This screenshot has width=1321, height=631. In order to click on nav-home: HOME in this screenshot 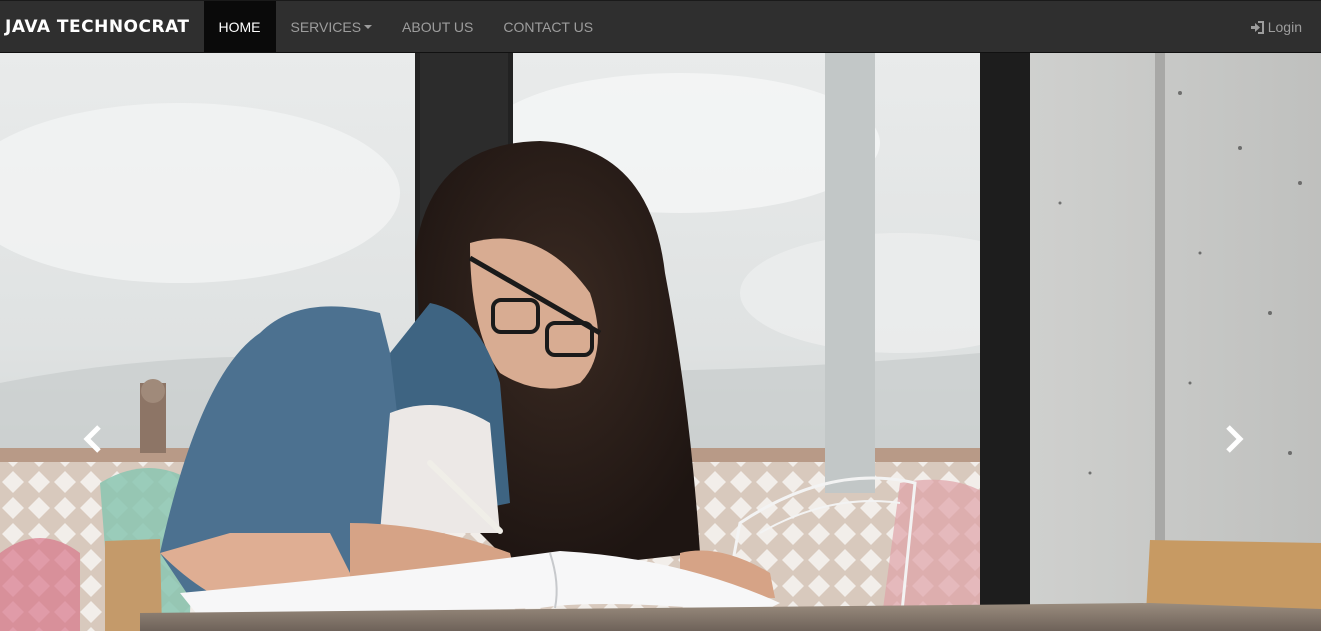, I will do `click(239, 26)`.